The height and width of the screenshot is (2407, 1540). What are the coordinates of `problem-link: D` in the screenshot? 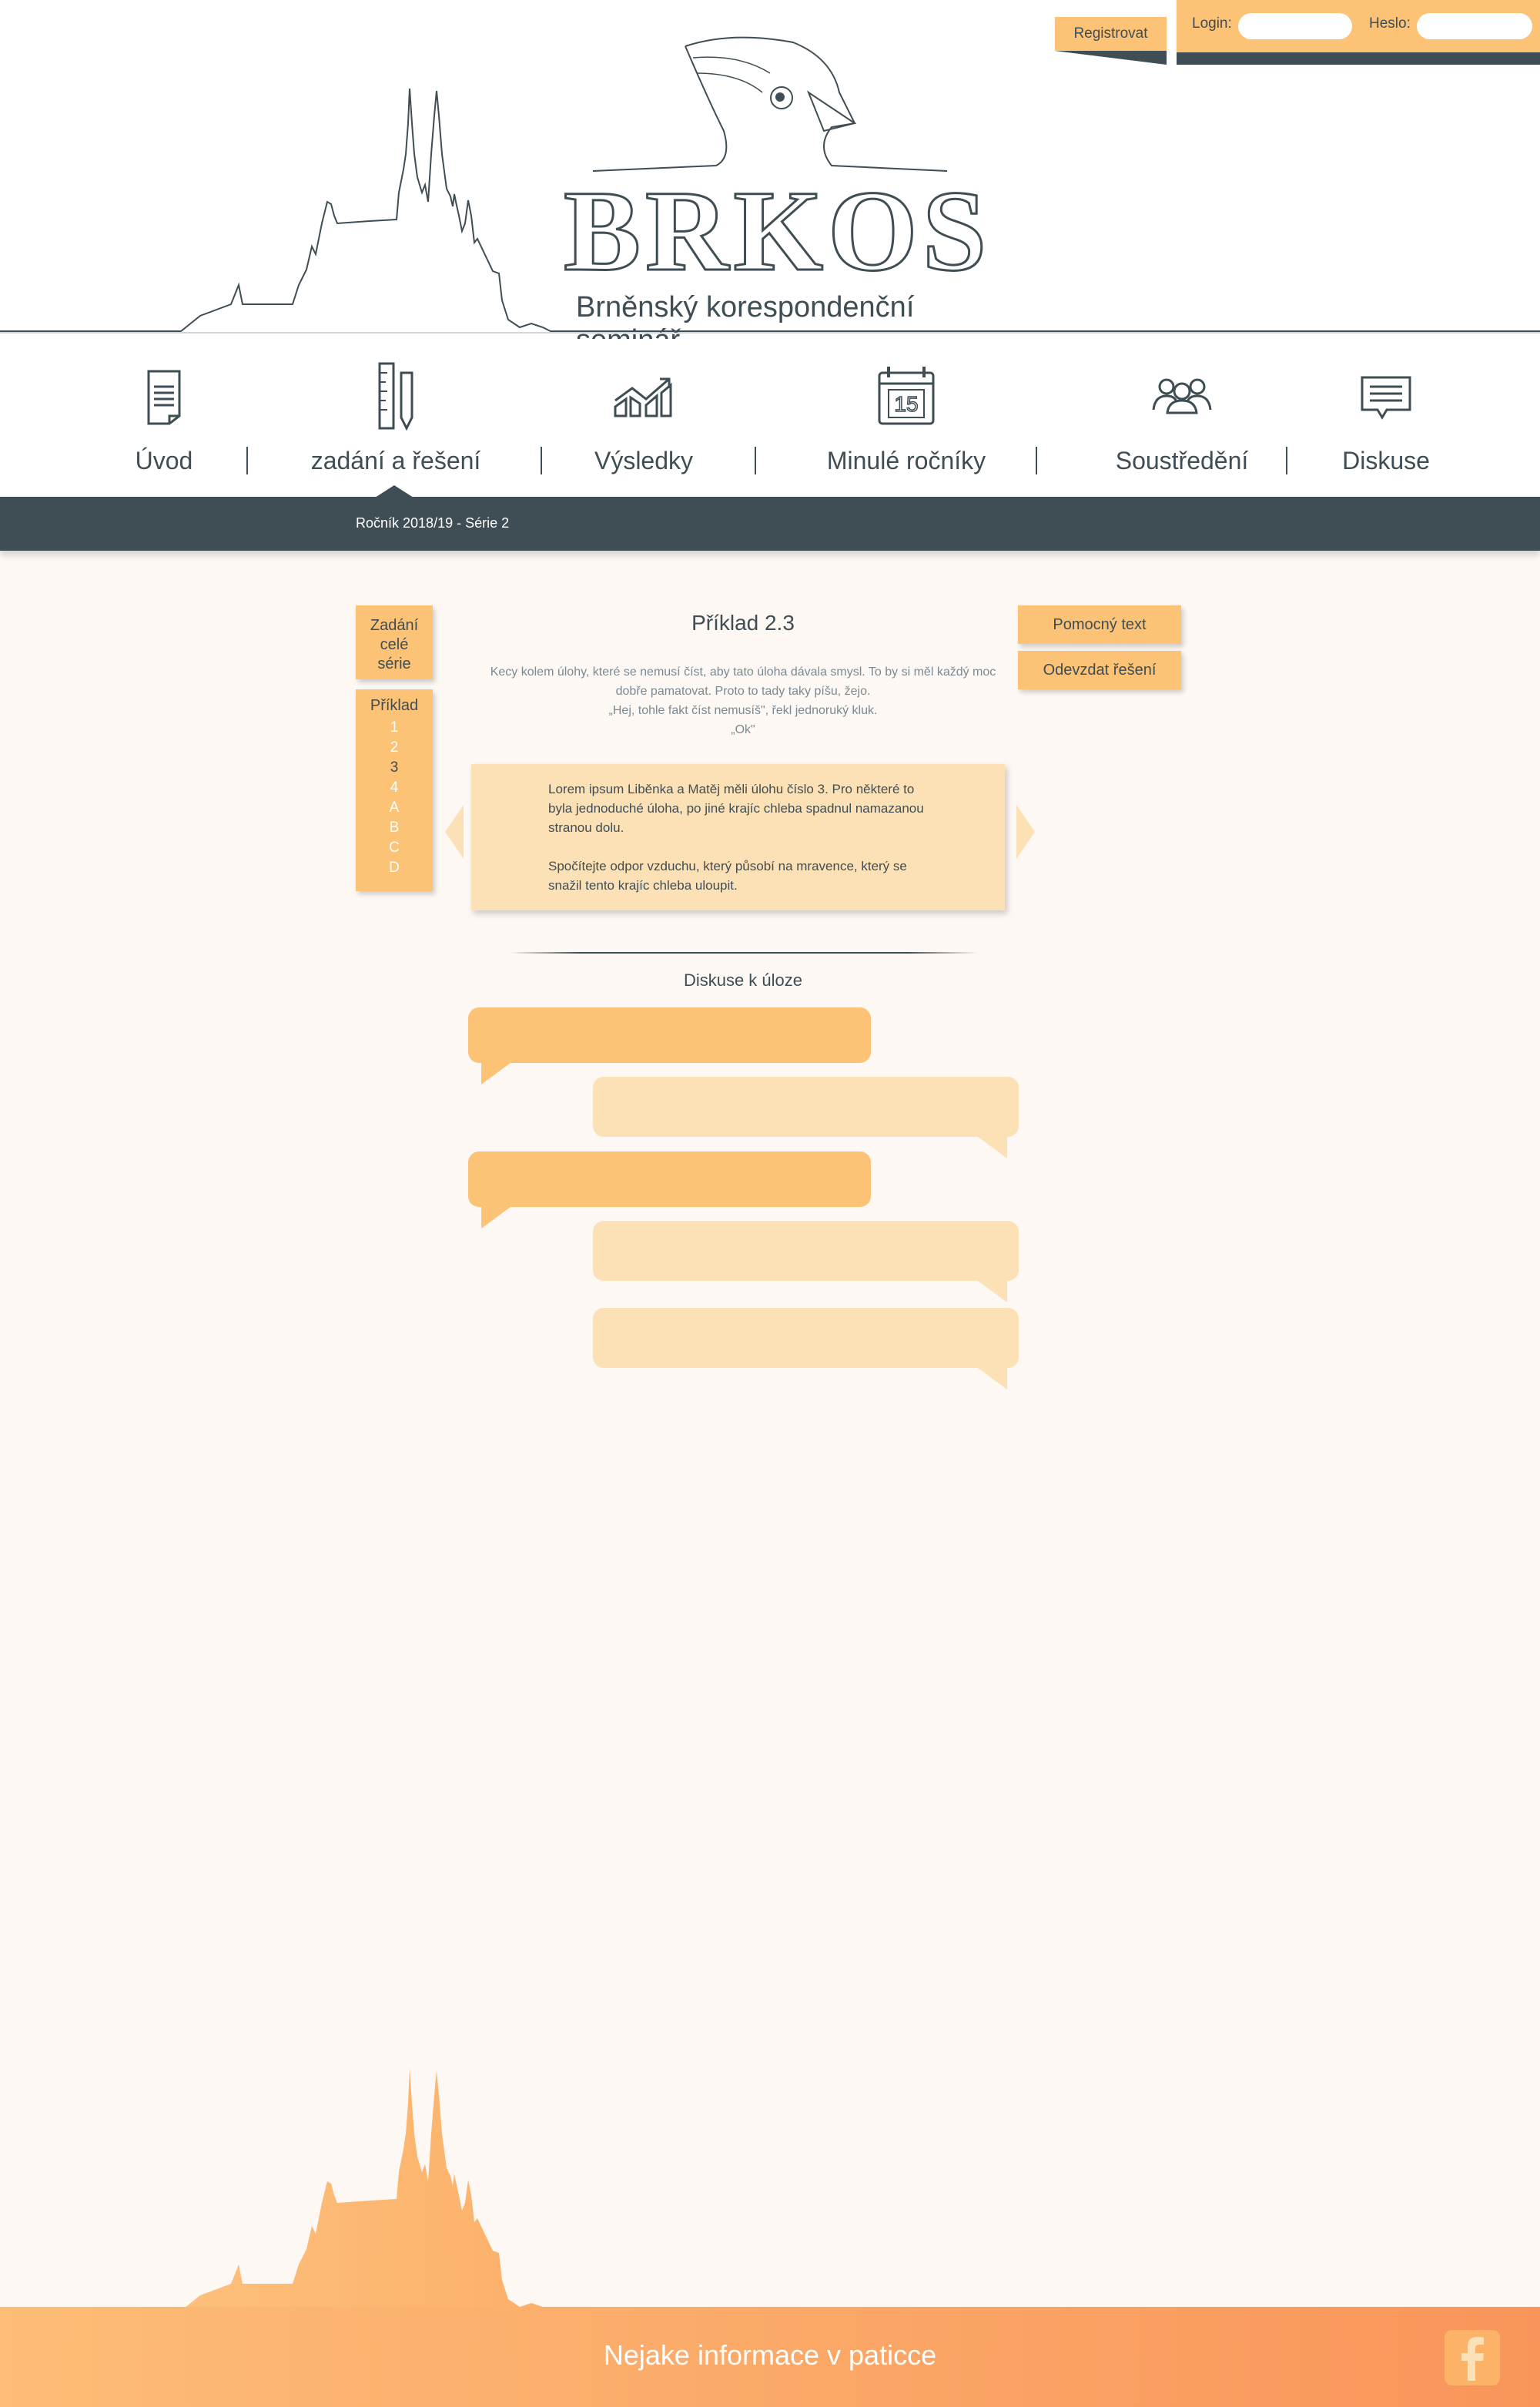 It's located at (394, 868).